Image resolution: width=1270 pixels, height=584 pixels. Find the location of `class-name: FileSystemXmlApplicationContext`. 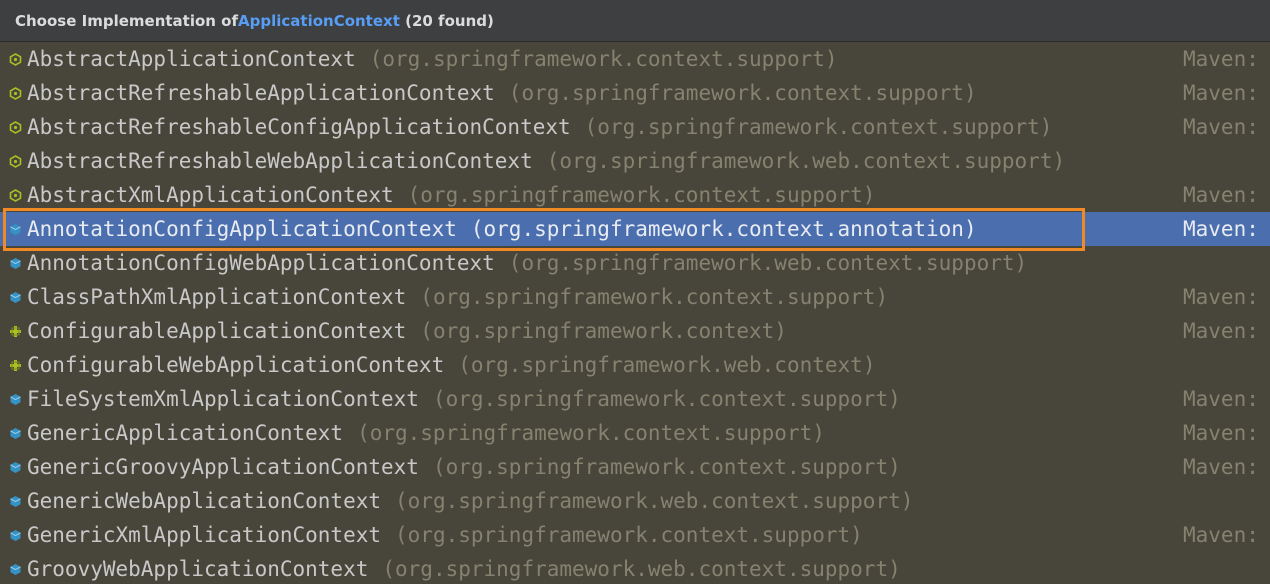

class-name: FileSystemXmlApplicationContext is located at coordinates (223, 399).